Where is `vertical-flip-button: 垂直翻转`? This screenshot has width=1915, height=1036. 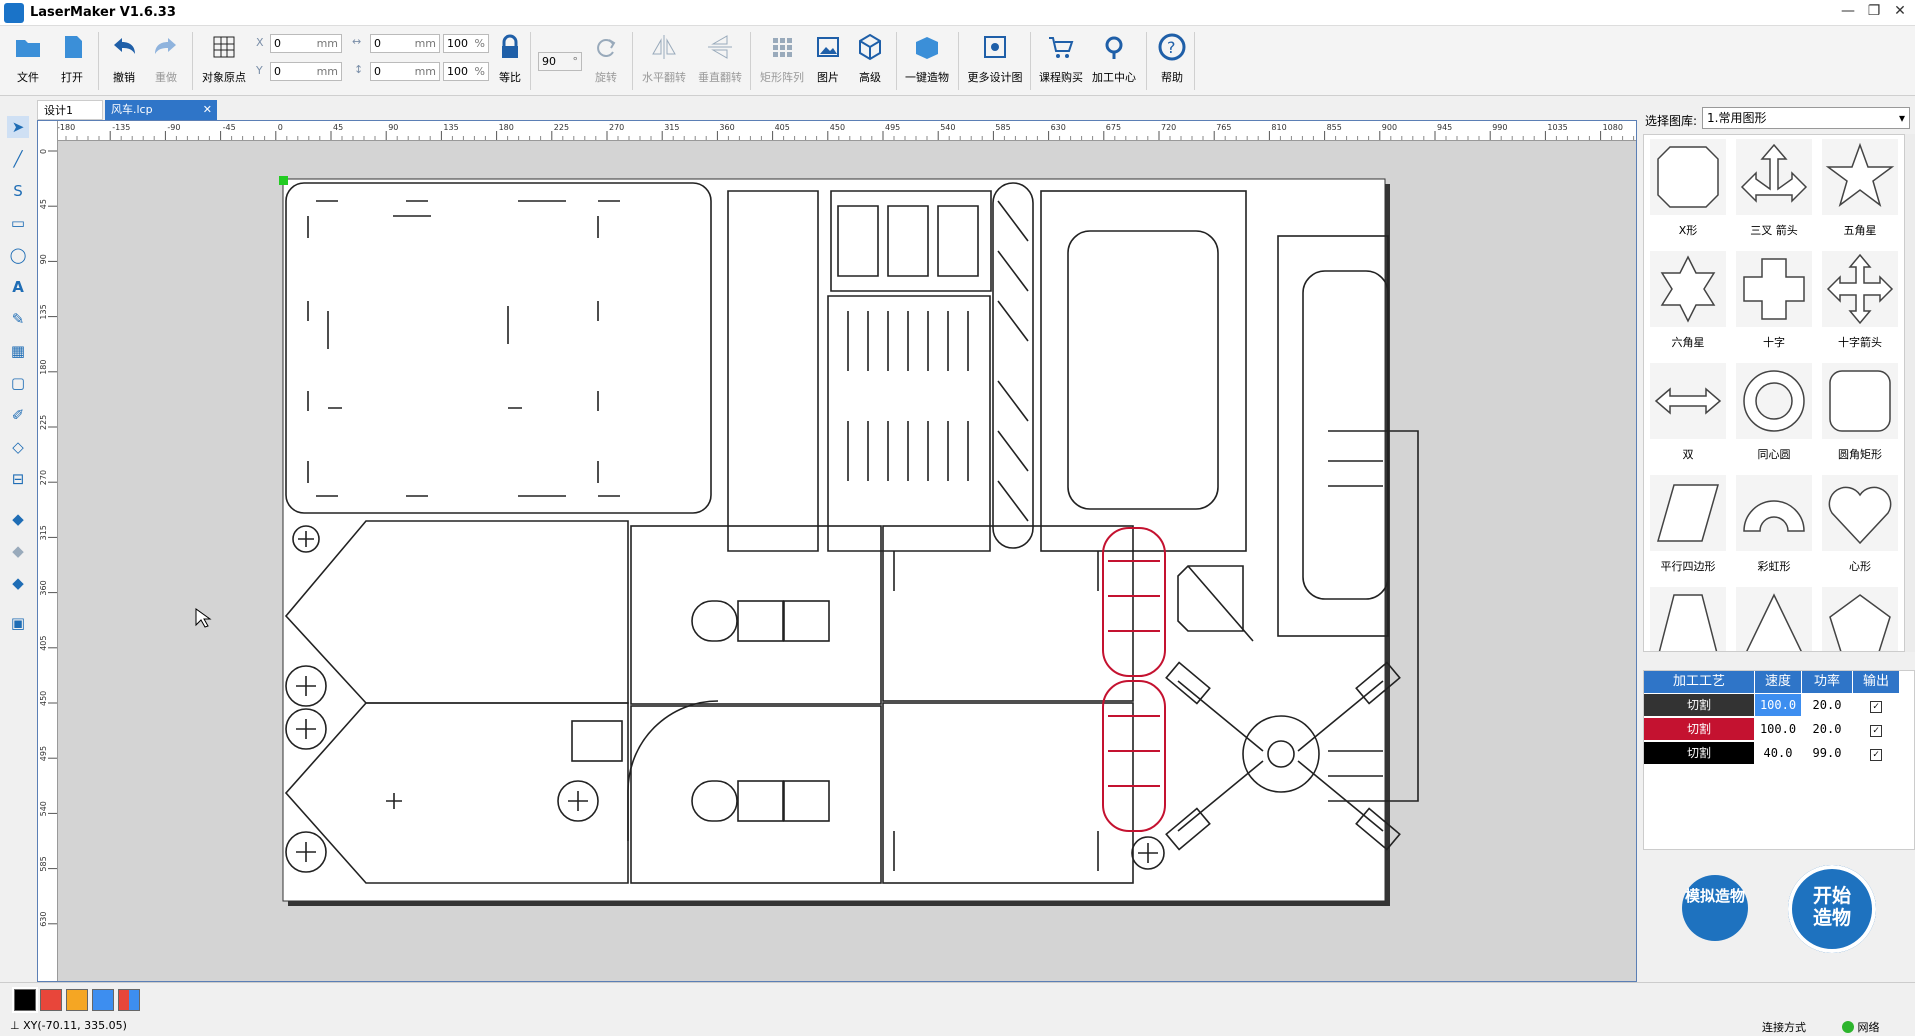 vertical-flip-button: 垂直翻转 is located at coordinates (720, 61).